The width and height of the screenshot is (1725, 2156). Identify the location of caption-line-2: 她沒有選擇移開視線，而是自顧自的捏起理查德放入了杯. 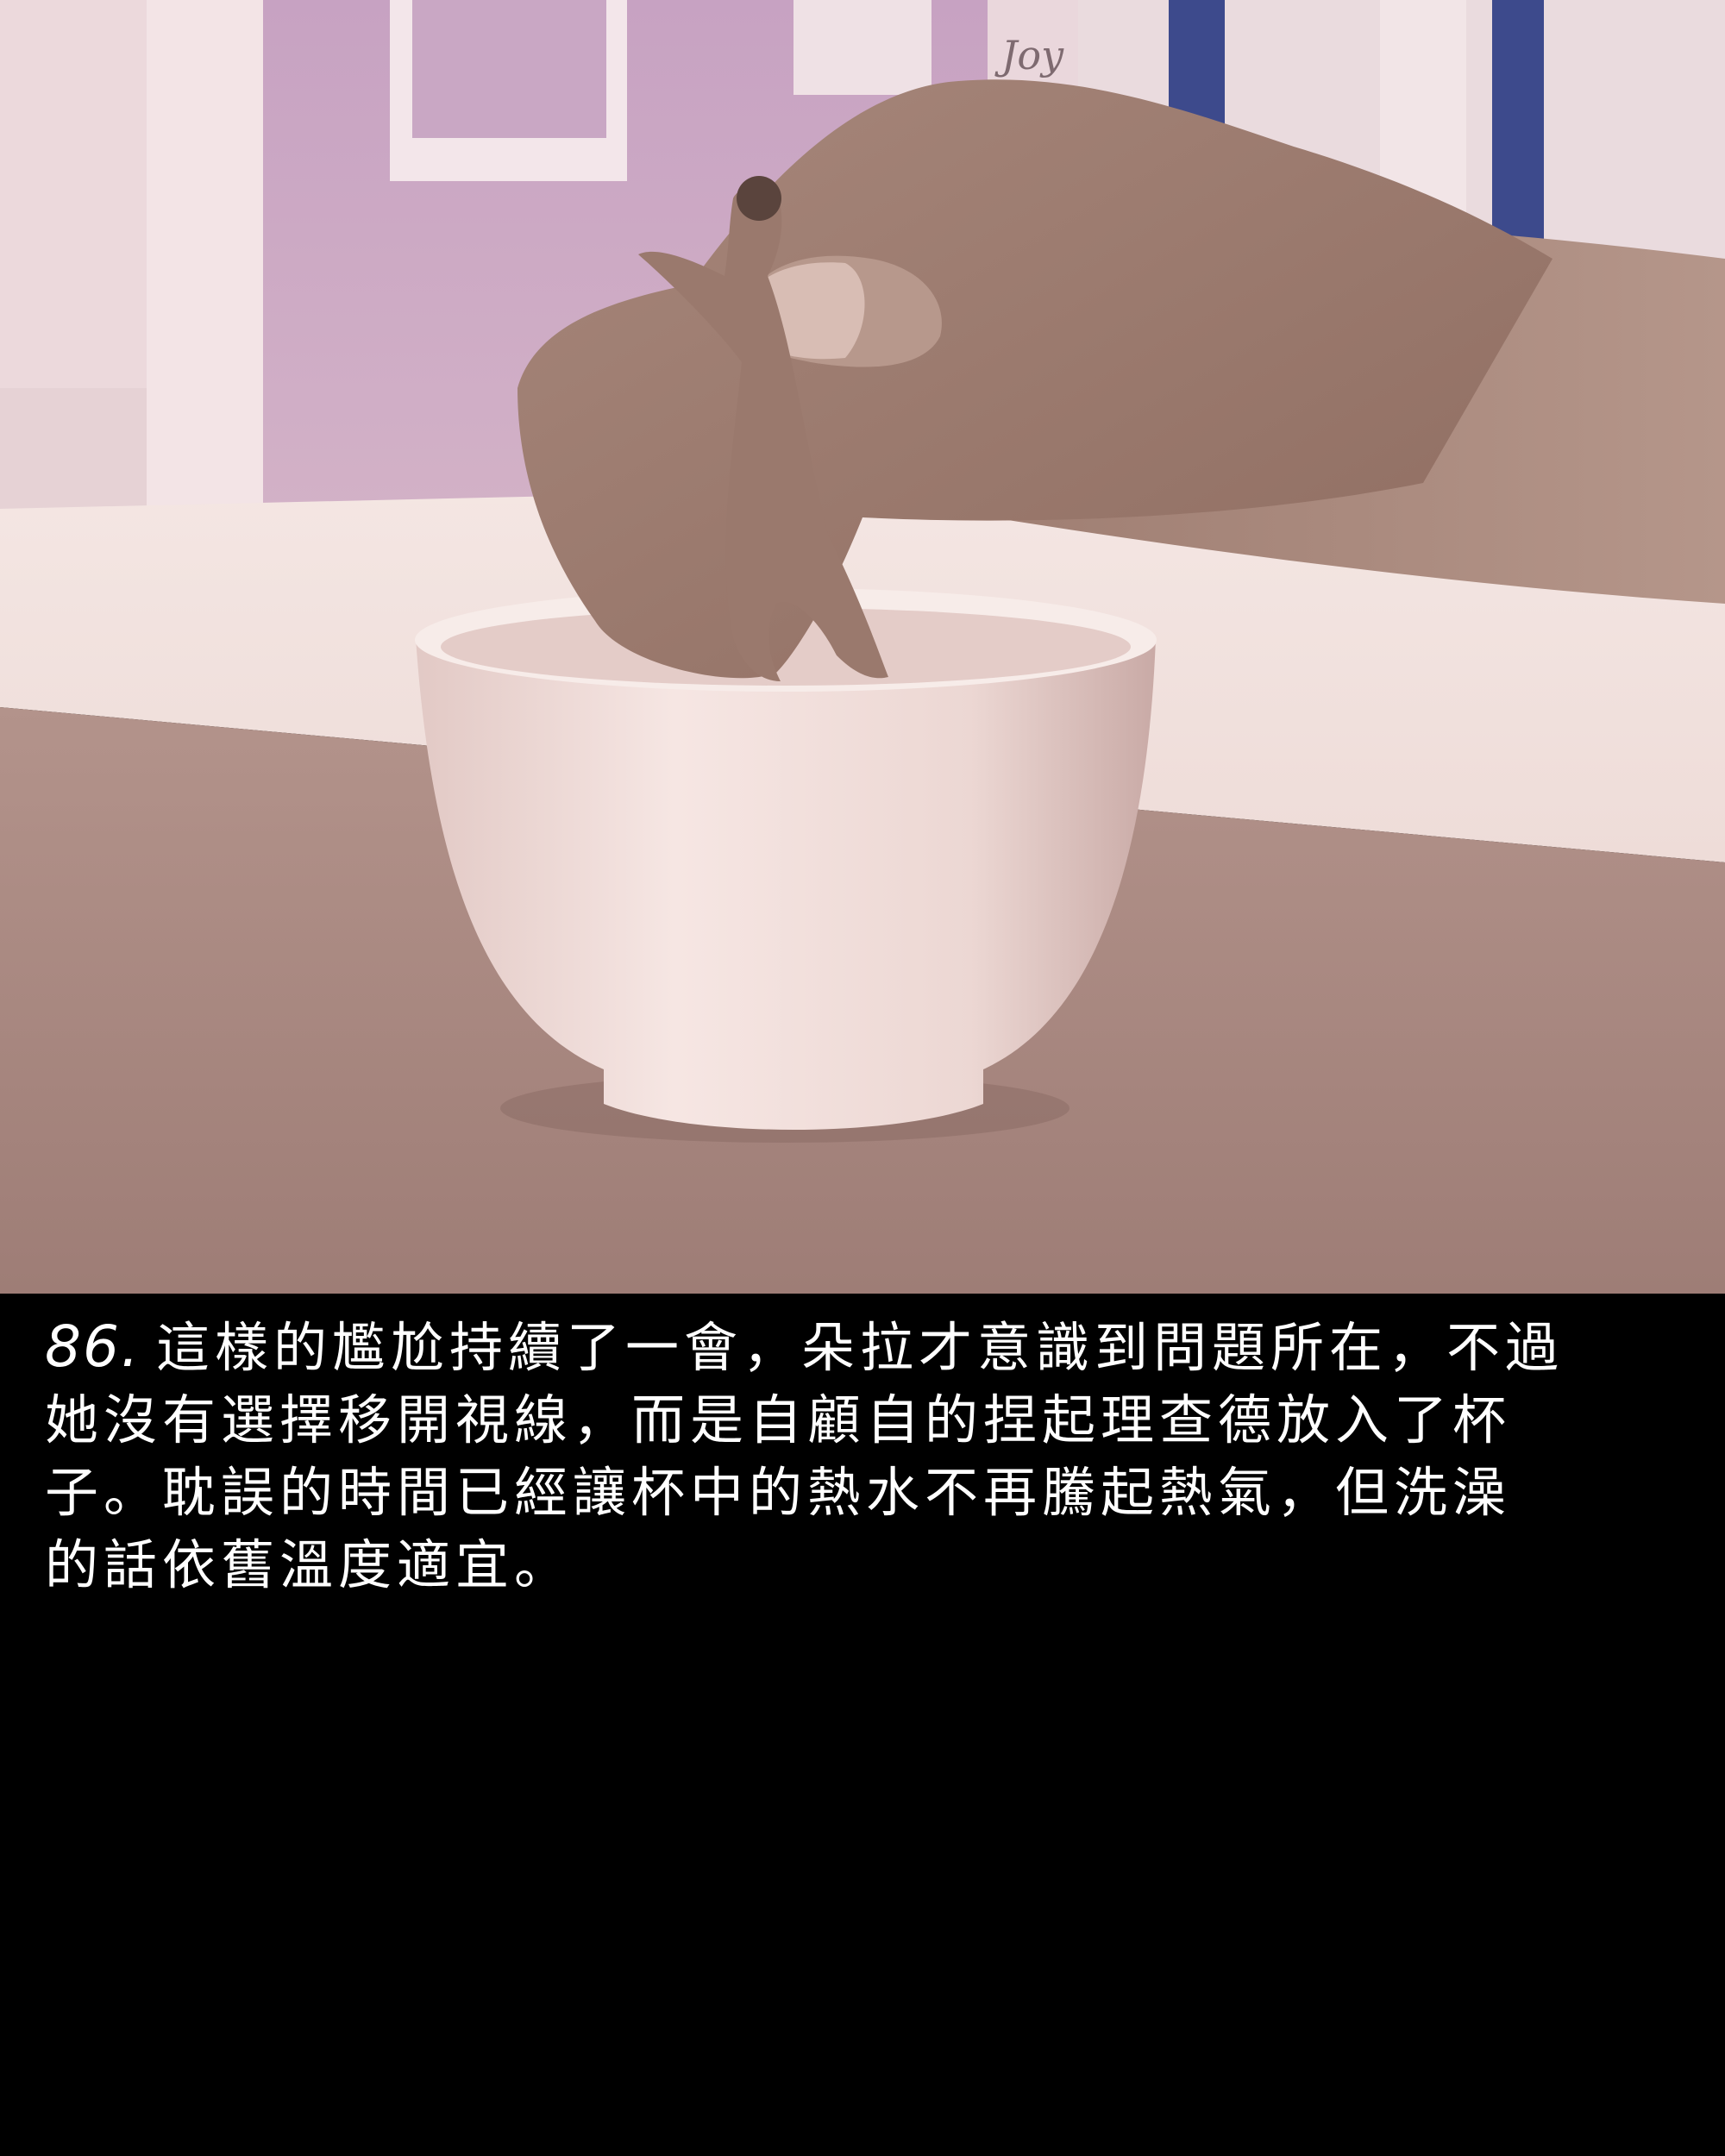
(779, 1419).